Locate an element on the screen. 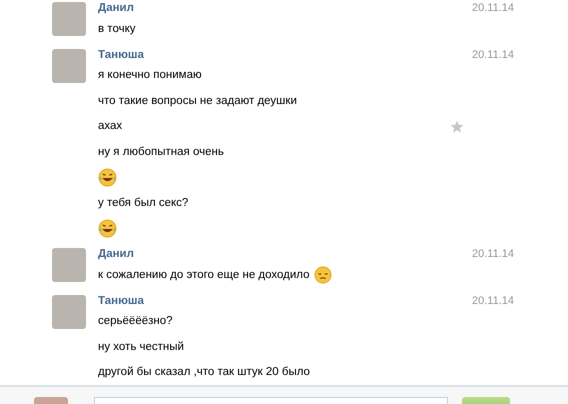 Image resolution: width=568 pixels, height=404 pixels. star-icon is located at coordinates (457, 127).